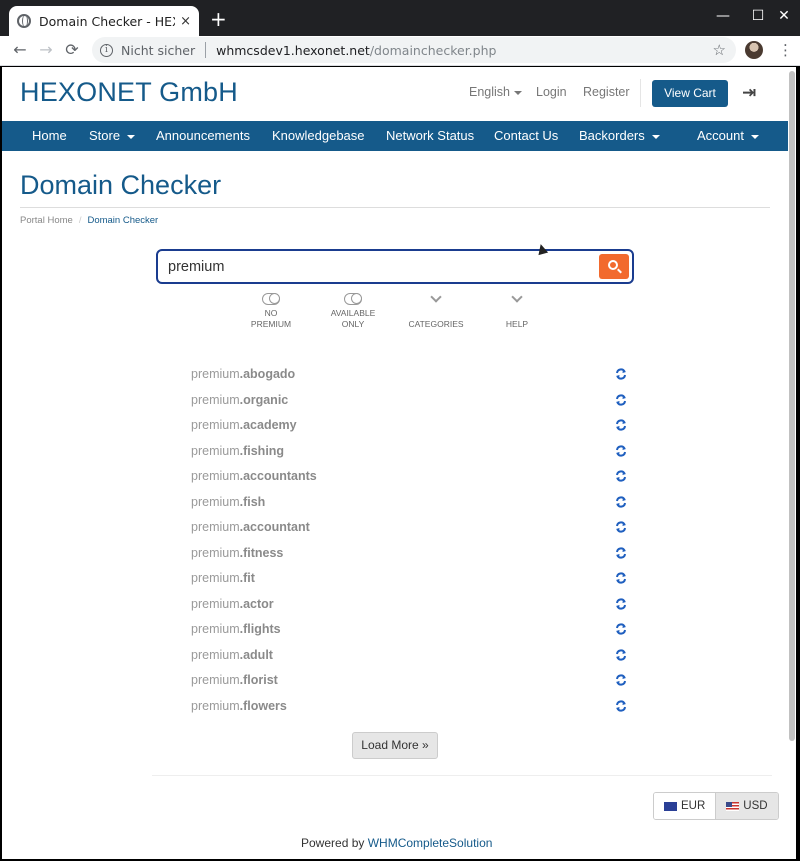 The width and height of the screenshot is (800, 861). What do you see at coordinates (517, 324) in the screenshot?
I see `option-label: HELP` at bounding box center [517, 324].